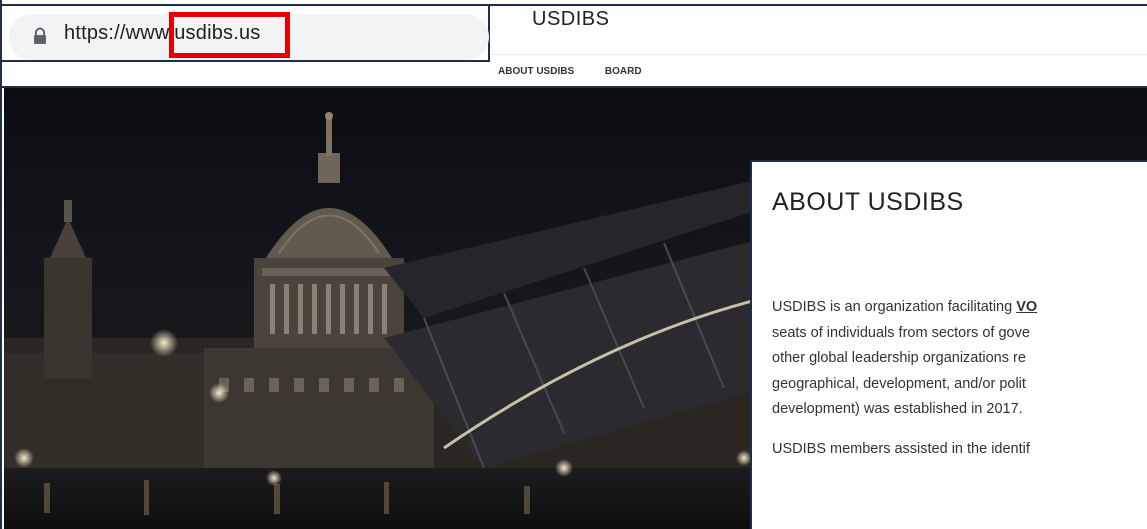 The image size is (1147, 529). What do you see at coordinates (899, 383) in the screenshot?
I see `about-line-4: geographical, development, and/or polit` at bounding box center [899, 383].